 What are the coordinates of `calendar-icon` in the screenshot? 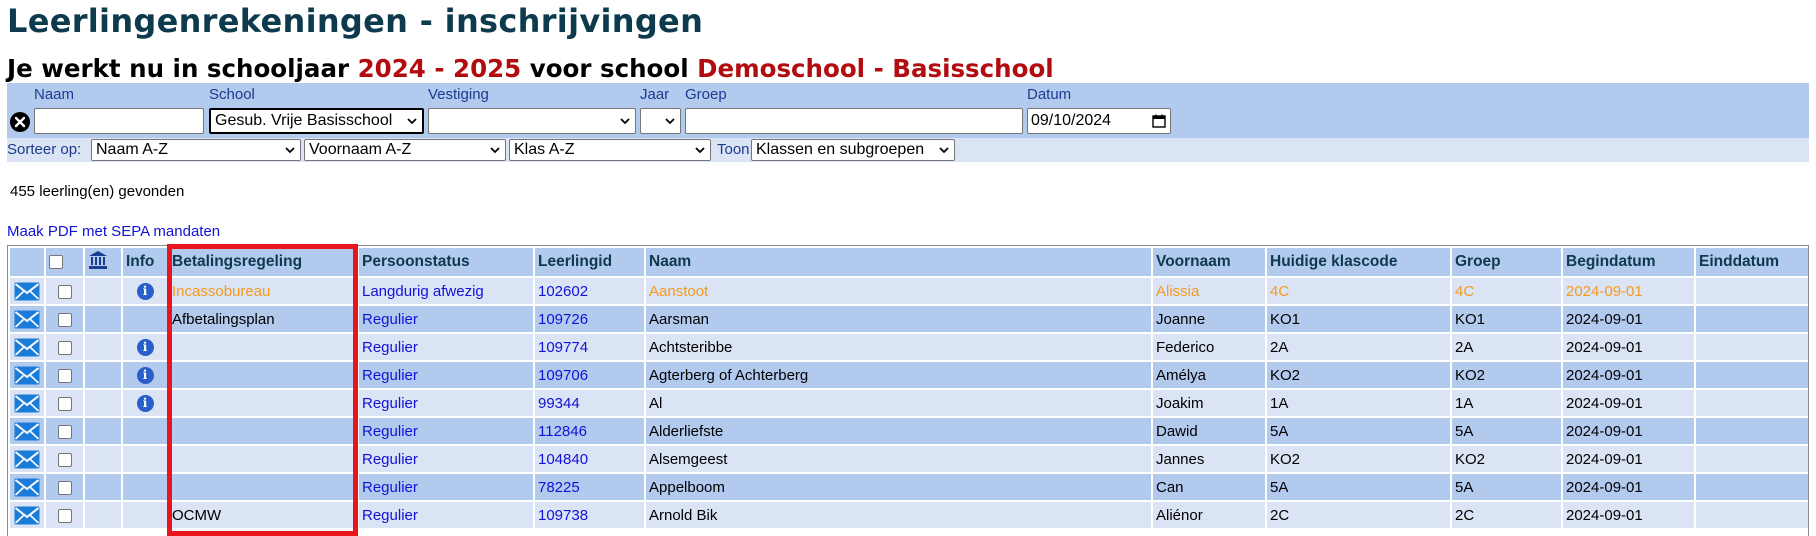 It's located at (1159, 121).